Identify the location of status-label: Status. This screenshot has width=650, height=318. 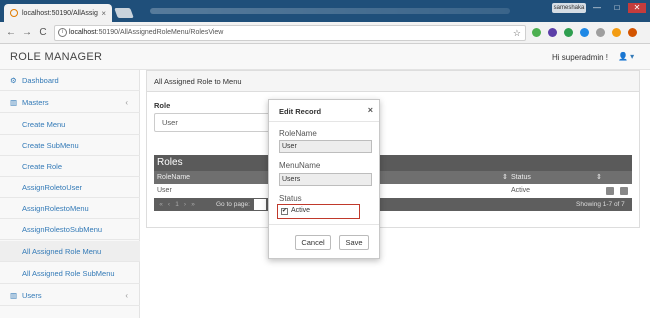
(290, 198).